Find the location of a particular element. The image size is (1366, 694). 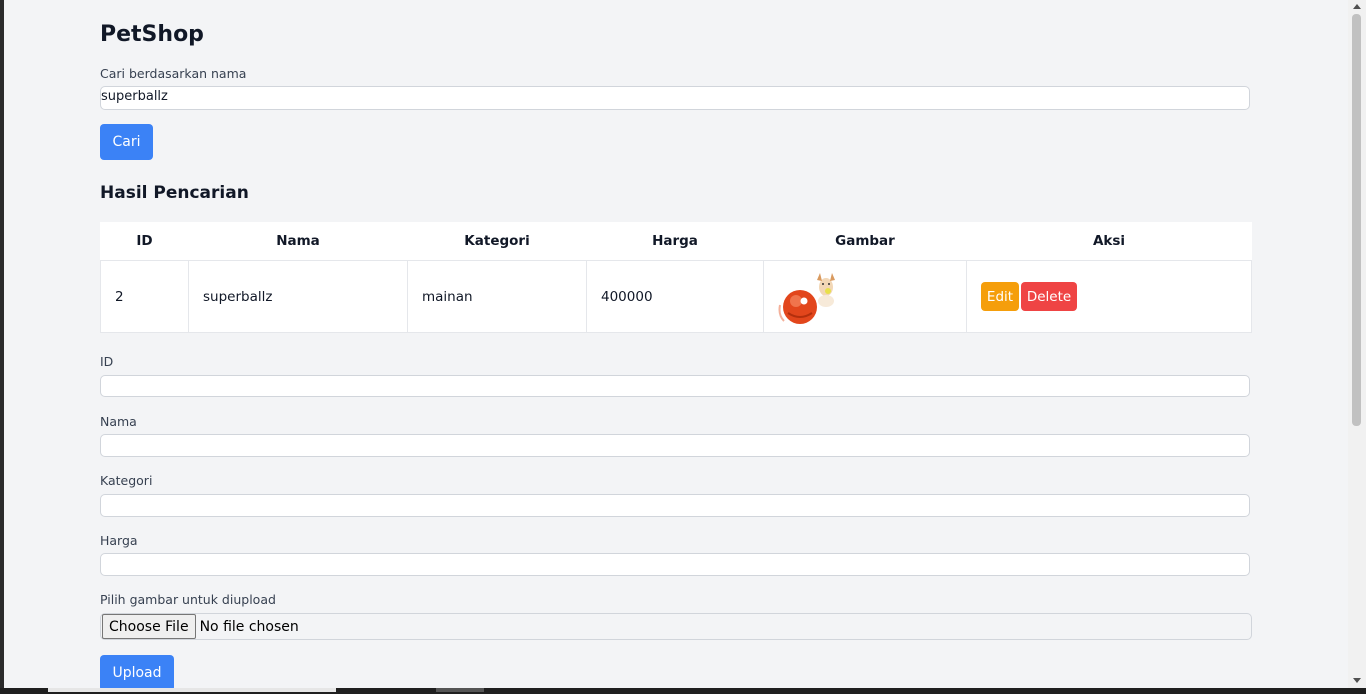

cell-harga: 400000 is located at coordinates (675, 296).